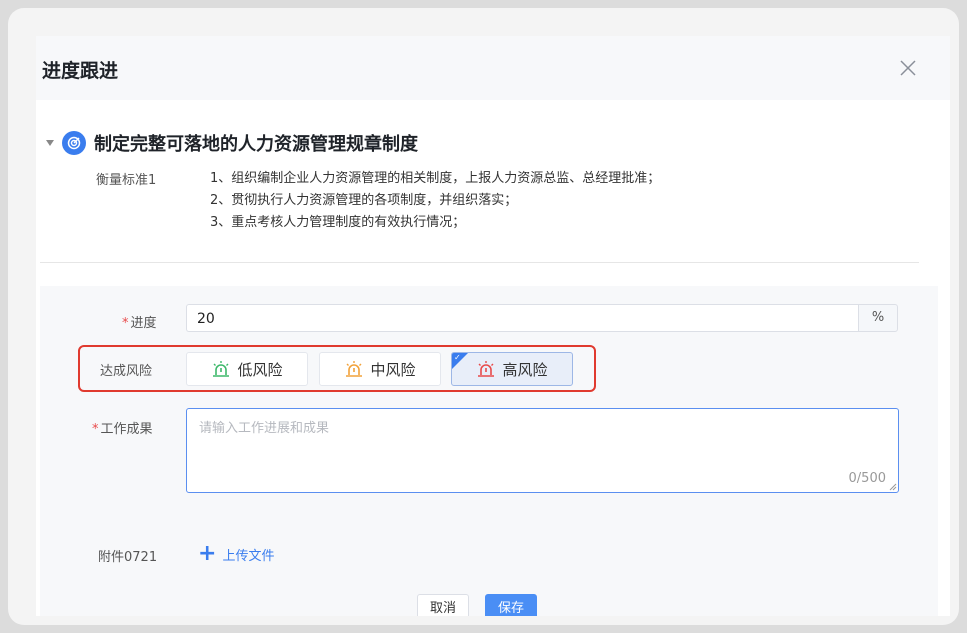 Image resolution: width=967 pixels, height=633 pixels. What do you see at coordinates (522, 318) in the screenshot?
I see `progress-input: 20` at bounding box center [522, 318].